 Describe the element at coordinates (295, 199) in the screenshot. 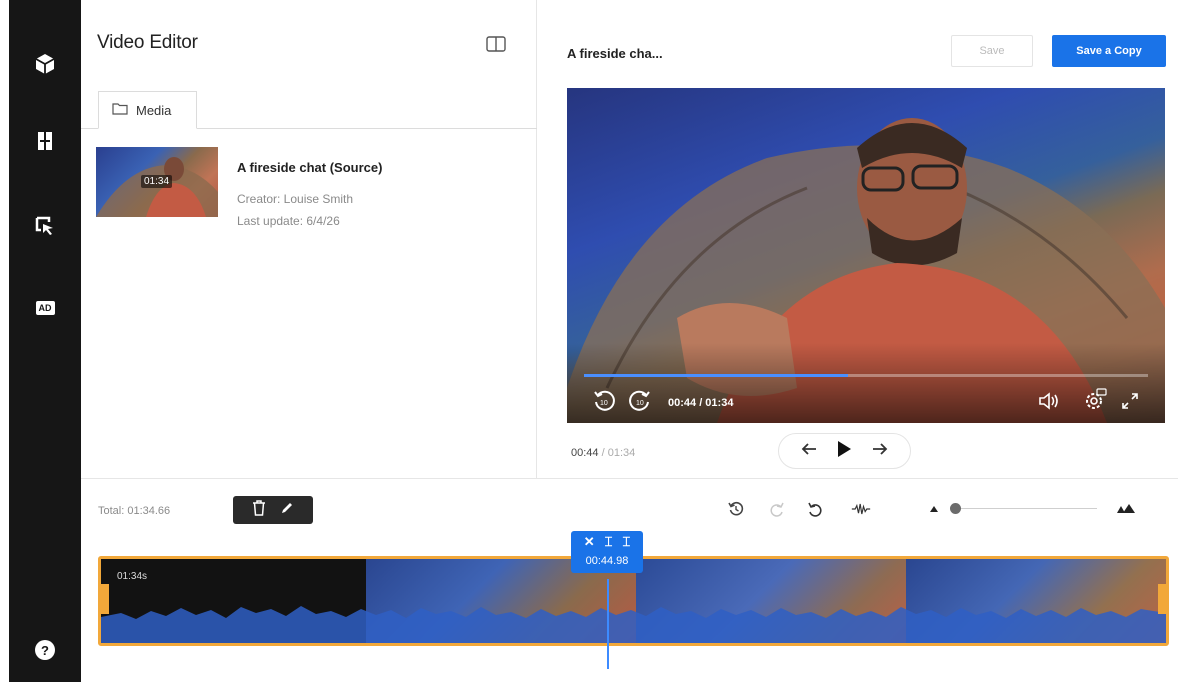

I see `media-item-creator: Creator: Louise Smith` at that location.